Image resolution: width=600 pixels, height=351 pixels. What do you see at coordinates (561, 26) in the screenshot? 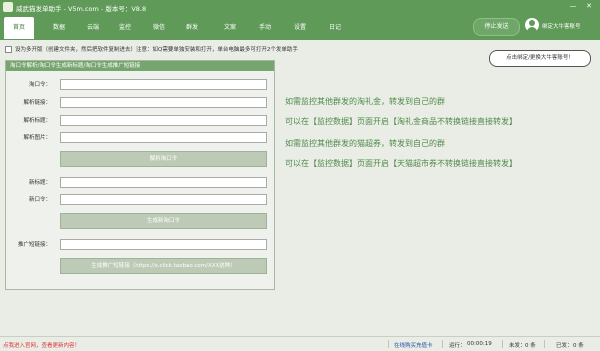
I see `bind-account-label: 绑定大牛客账号` at bounding box center [561, 26].